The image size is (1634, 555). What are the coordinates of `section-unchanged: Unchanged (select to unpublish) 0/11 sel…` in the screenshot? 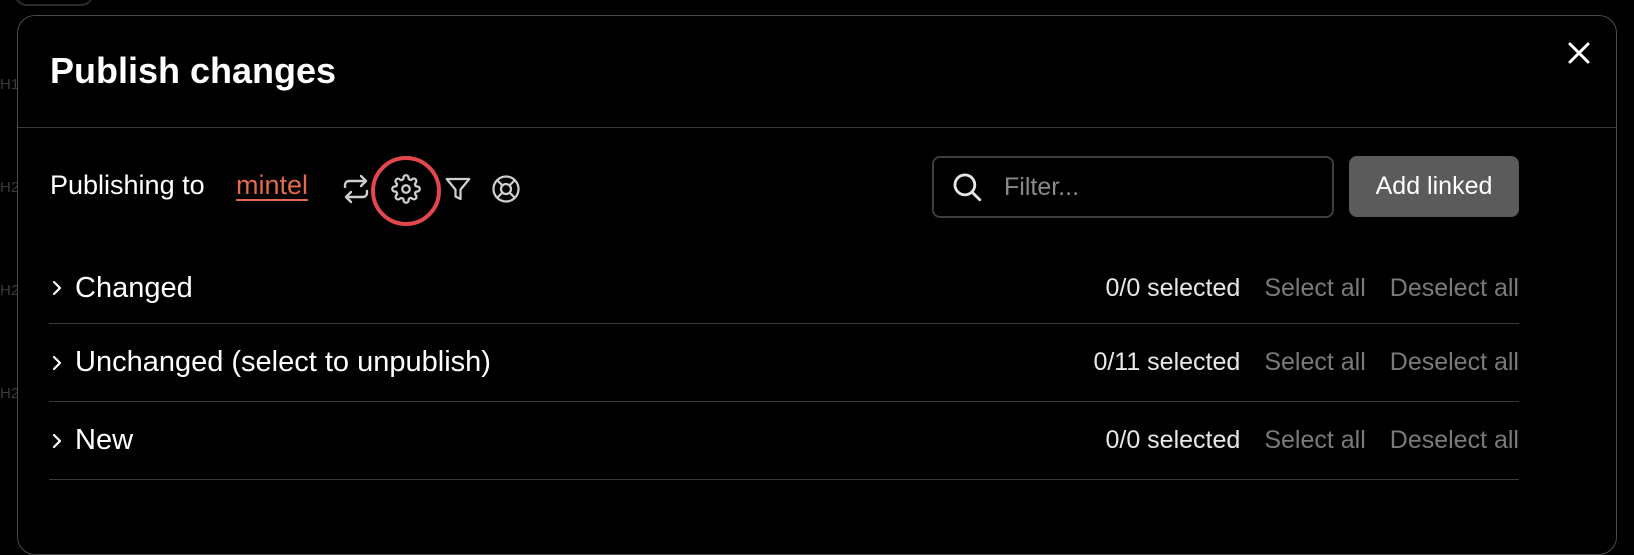 It's located at (784, 363).